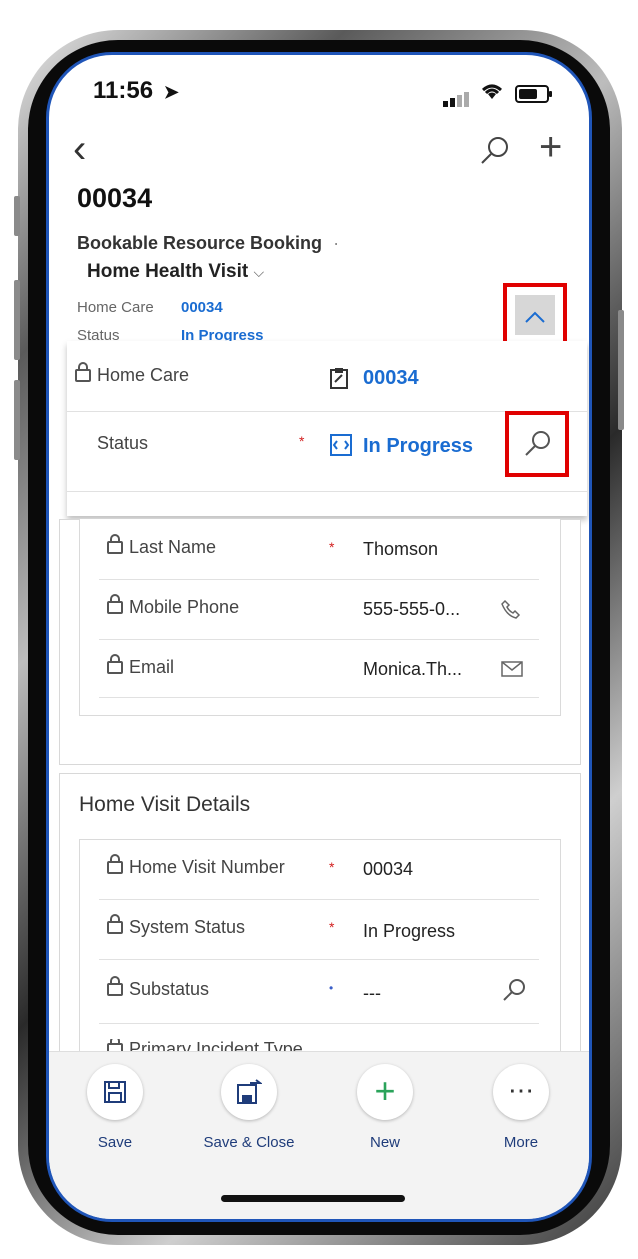 Image resolution: width=638 pixels, height=1259 pixels. I want to click on more-icon: ⋯, so click(521, 1090).